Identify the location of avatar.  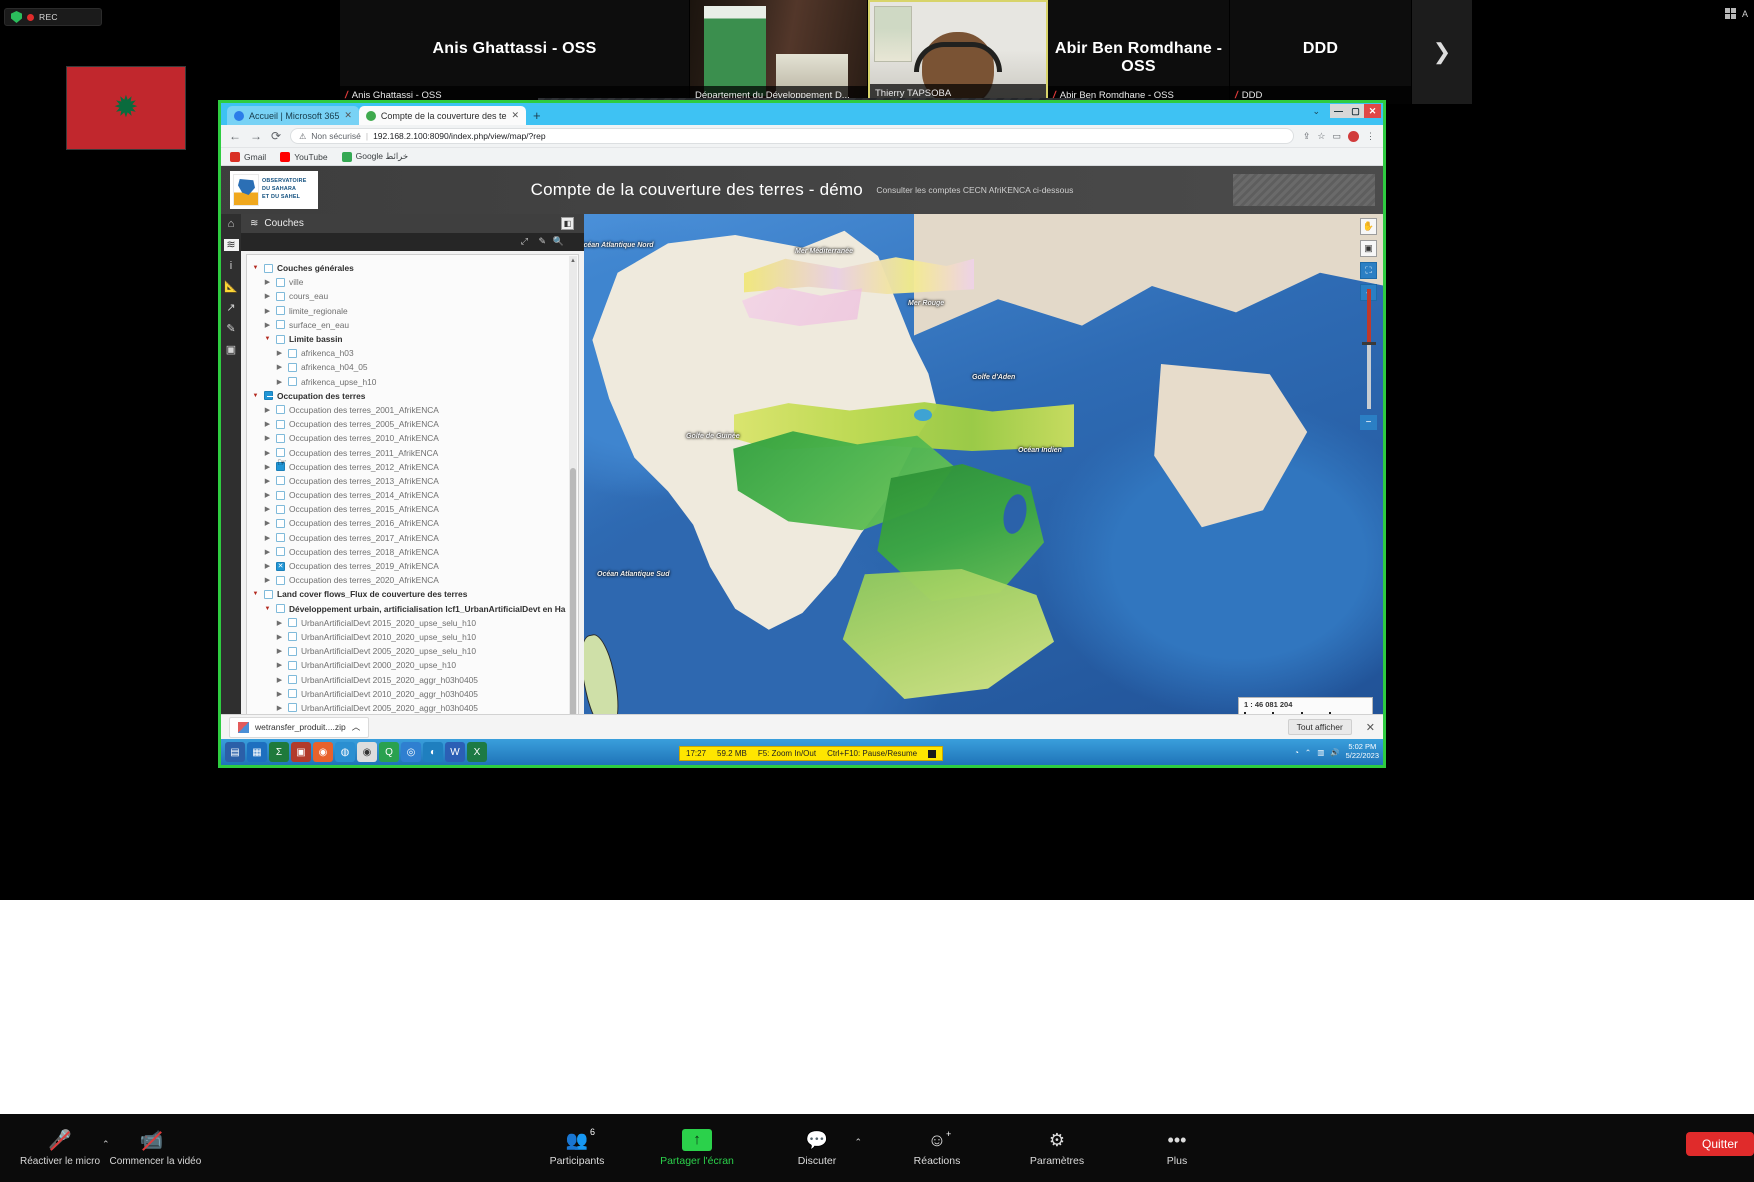
(1353, 136).